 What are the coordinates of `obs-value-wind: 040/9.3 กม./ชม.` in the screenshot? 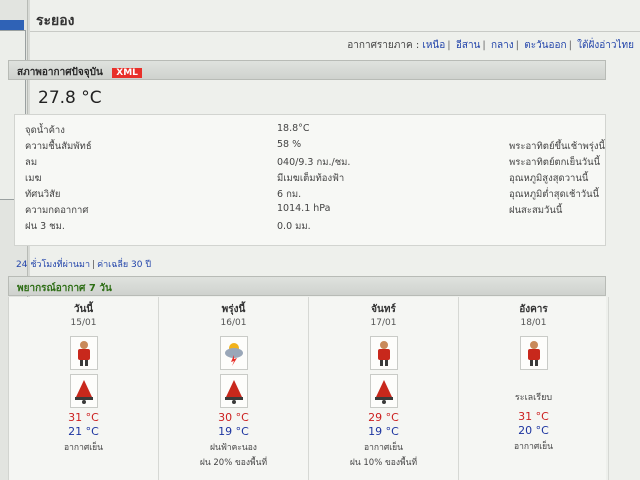 It's located at (314, 162).